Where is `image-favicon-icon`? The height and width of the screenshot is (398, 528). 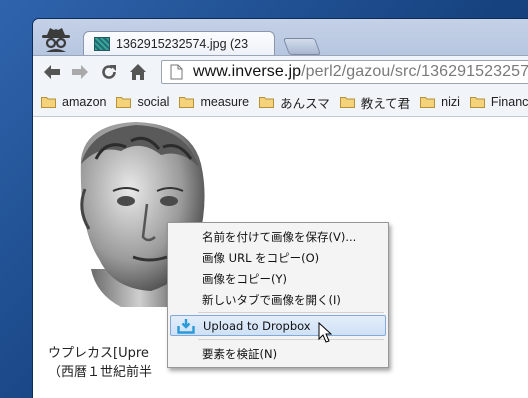 image-favicon-icon is located at coordinates (102, 43).